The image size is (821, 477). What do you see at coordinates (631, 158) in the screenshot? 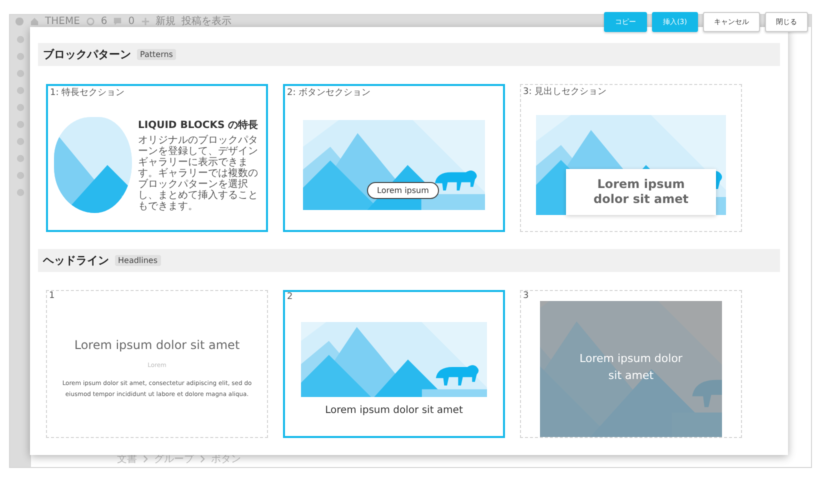
I see `pattern-card: 3: 見出しセクション Lorem ipsum dolor sit amet` at bounding box center [631, 158].